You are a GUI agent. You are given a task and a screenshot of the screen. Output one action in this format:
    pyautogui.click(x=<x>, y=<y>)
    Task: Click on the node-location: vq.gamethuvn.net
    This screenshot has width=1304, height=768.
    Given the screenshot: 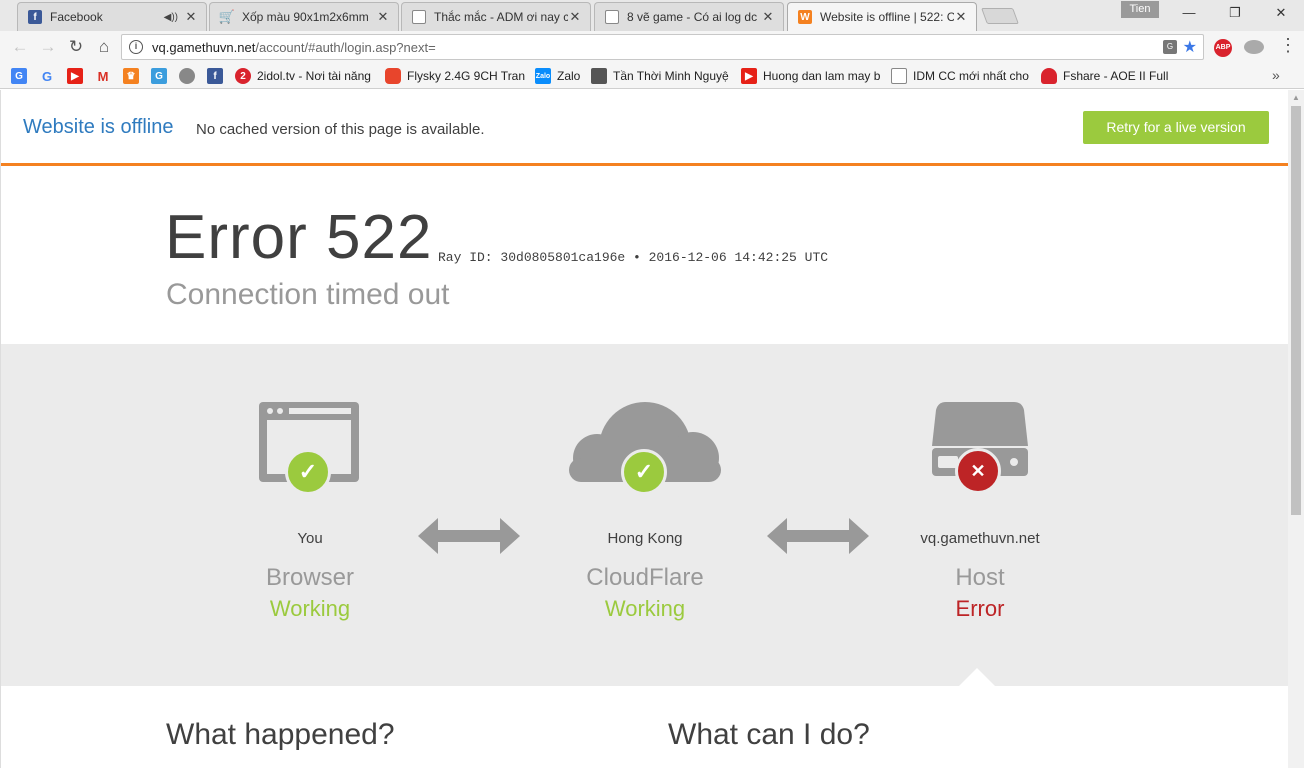 What is the action you would take?
    pyautogui.click(x=980, y=538)
    